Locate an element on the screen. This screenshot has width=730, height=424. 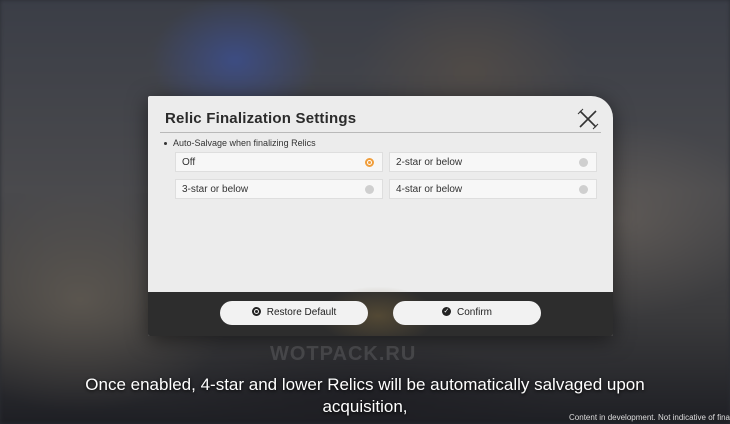
bullet-icon is located at coordinates (165, 144).